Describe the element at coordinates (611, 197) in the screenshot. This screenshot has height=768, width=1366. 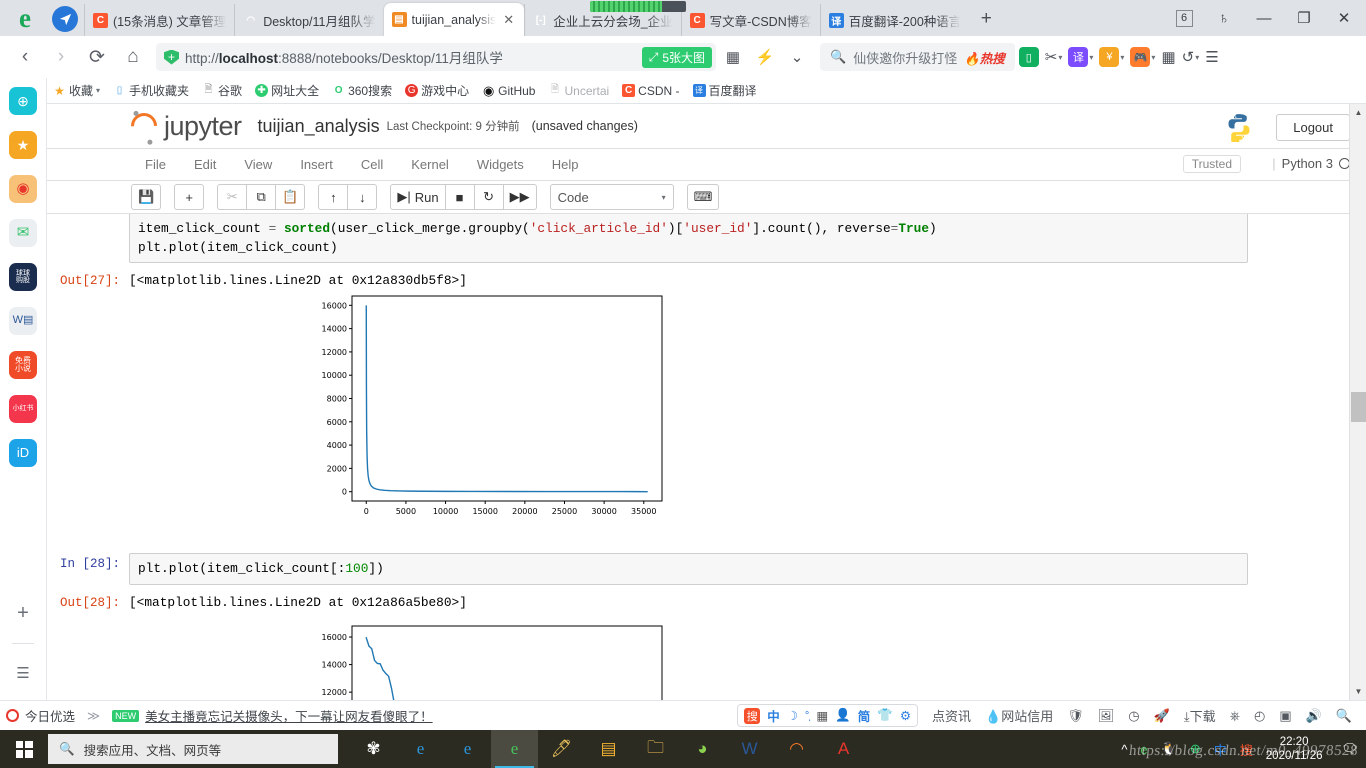
I see `cell-type-select: Code ▾` at that location.